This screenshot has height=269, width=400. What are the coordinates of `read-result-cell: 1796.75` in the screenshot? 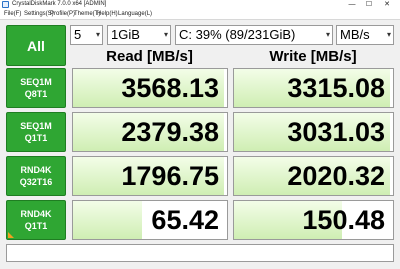 It's located at (150, 176).